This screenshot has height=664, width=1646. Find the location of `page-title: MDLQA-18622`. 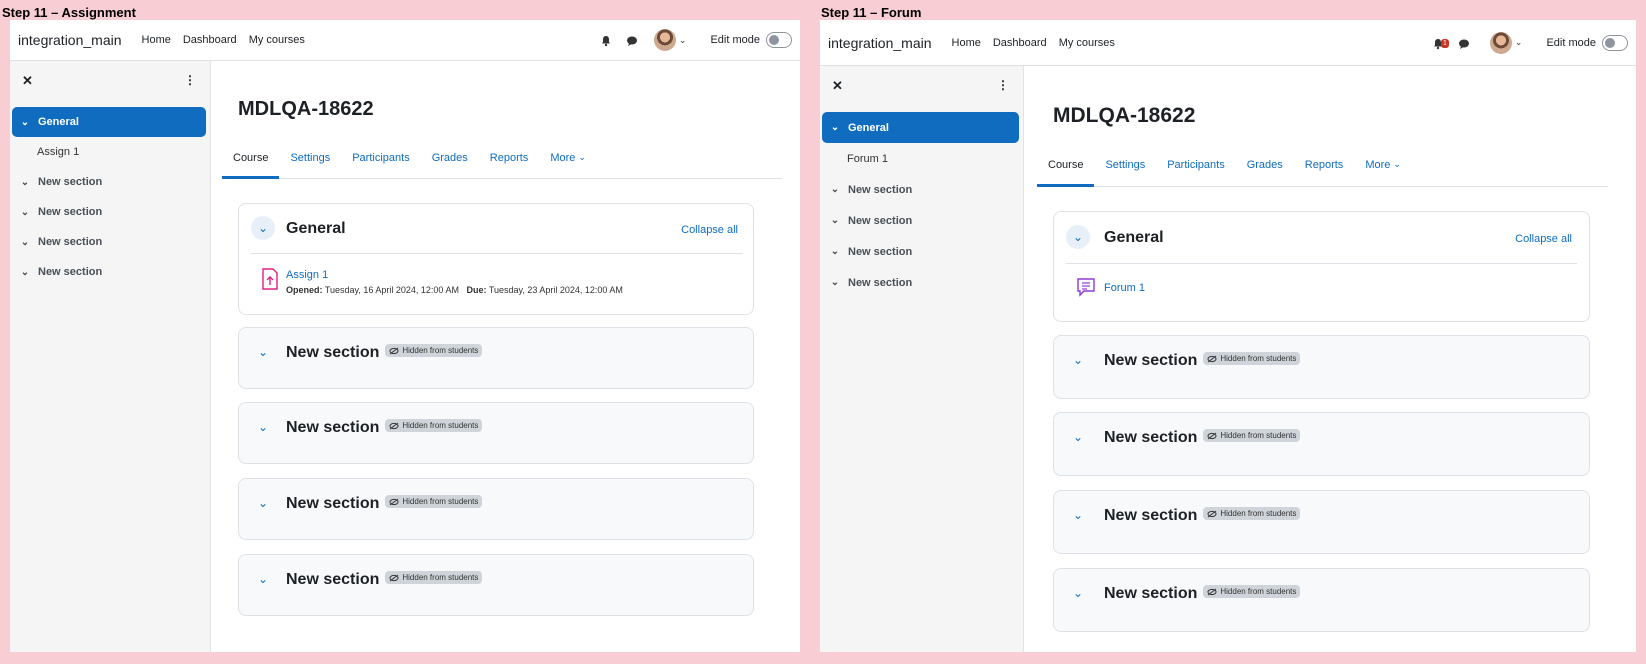

page-title: MDLQA-18622 is located at coordinates (1124, 115).